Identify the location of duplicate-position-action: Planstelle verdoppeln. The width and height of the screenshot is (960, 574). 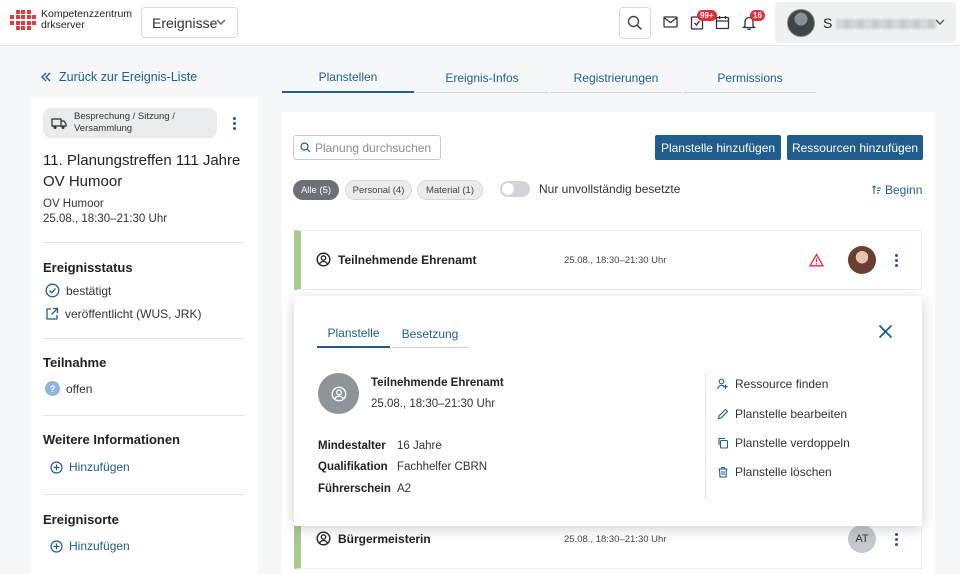
(783, 443).